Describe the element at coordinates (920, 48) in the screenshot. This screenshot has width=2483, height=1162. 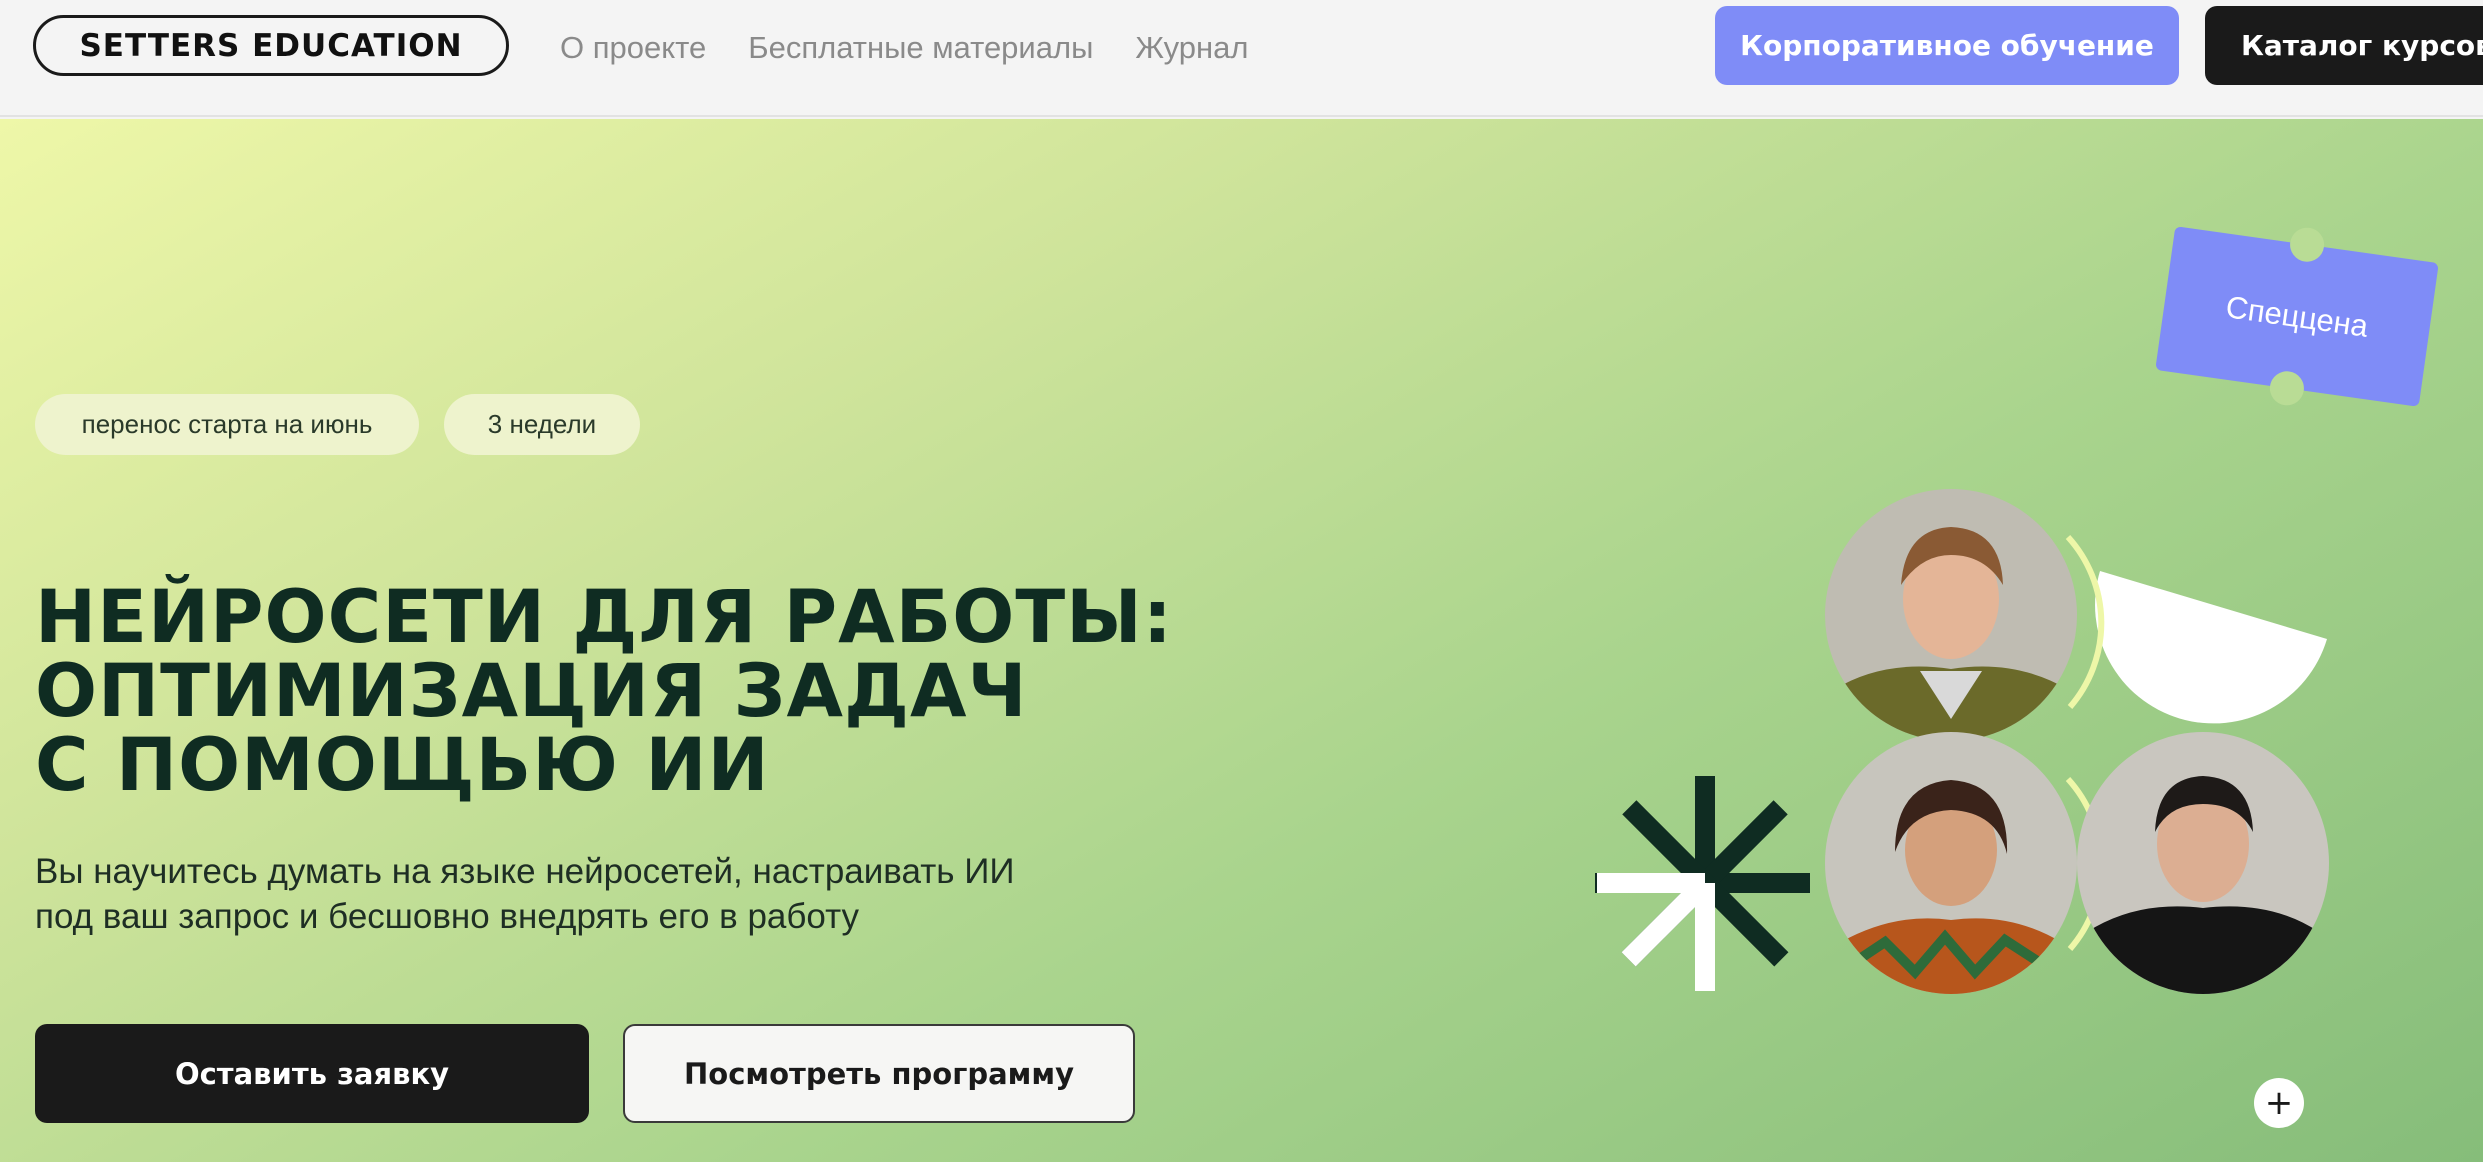
I see `nav-item-free-materials: Бесплатные материалы` at that location.